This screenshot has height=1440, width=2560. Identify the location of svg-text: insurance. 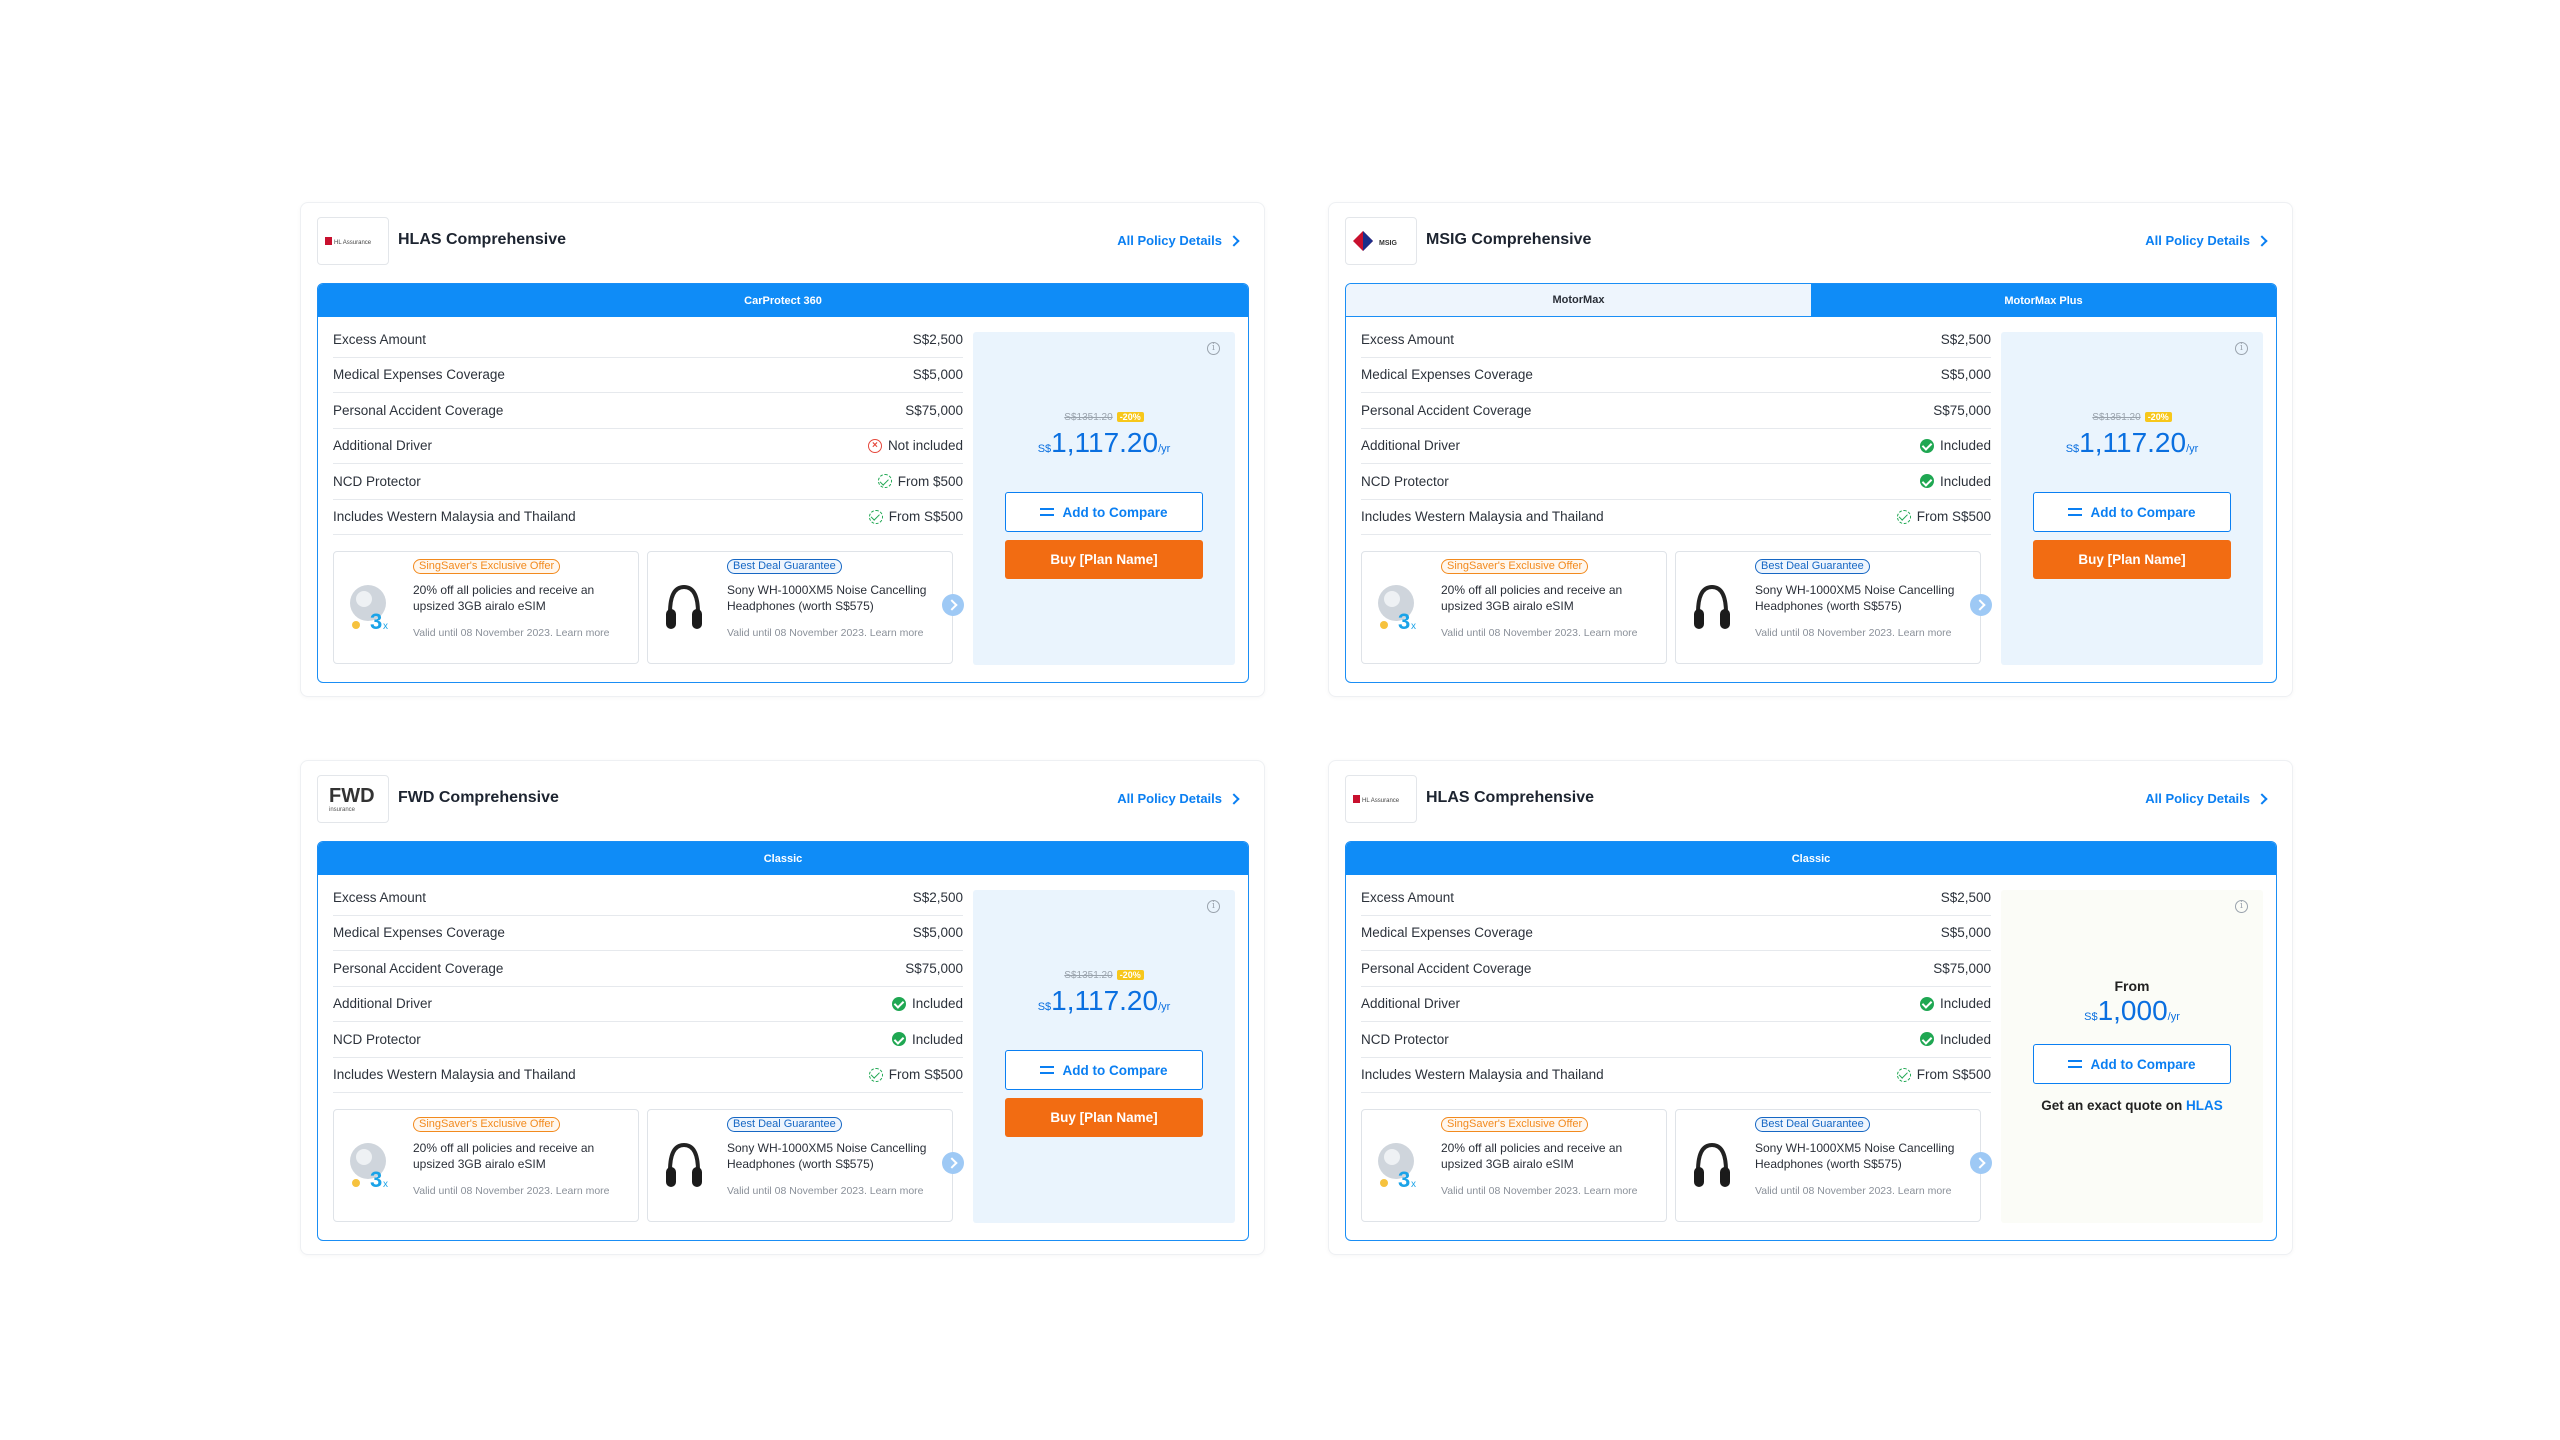
(342, 810).